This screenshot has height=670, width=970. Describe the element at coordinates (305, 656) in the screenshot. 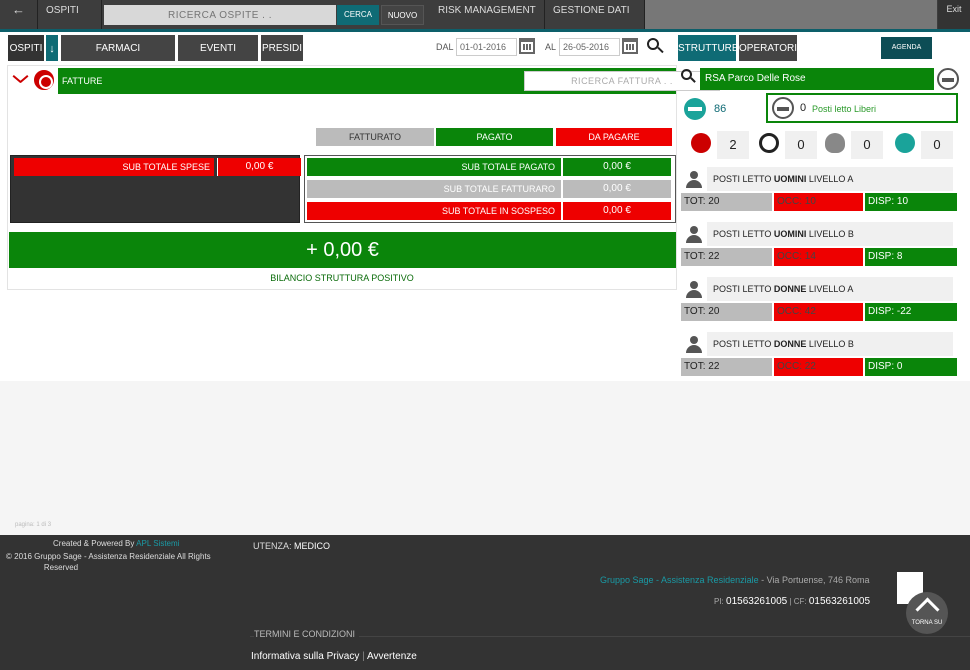

I see `privacy-link: Informativa sulla Privacy` at that location.